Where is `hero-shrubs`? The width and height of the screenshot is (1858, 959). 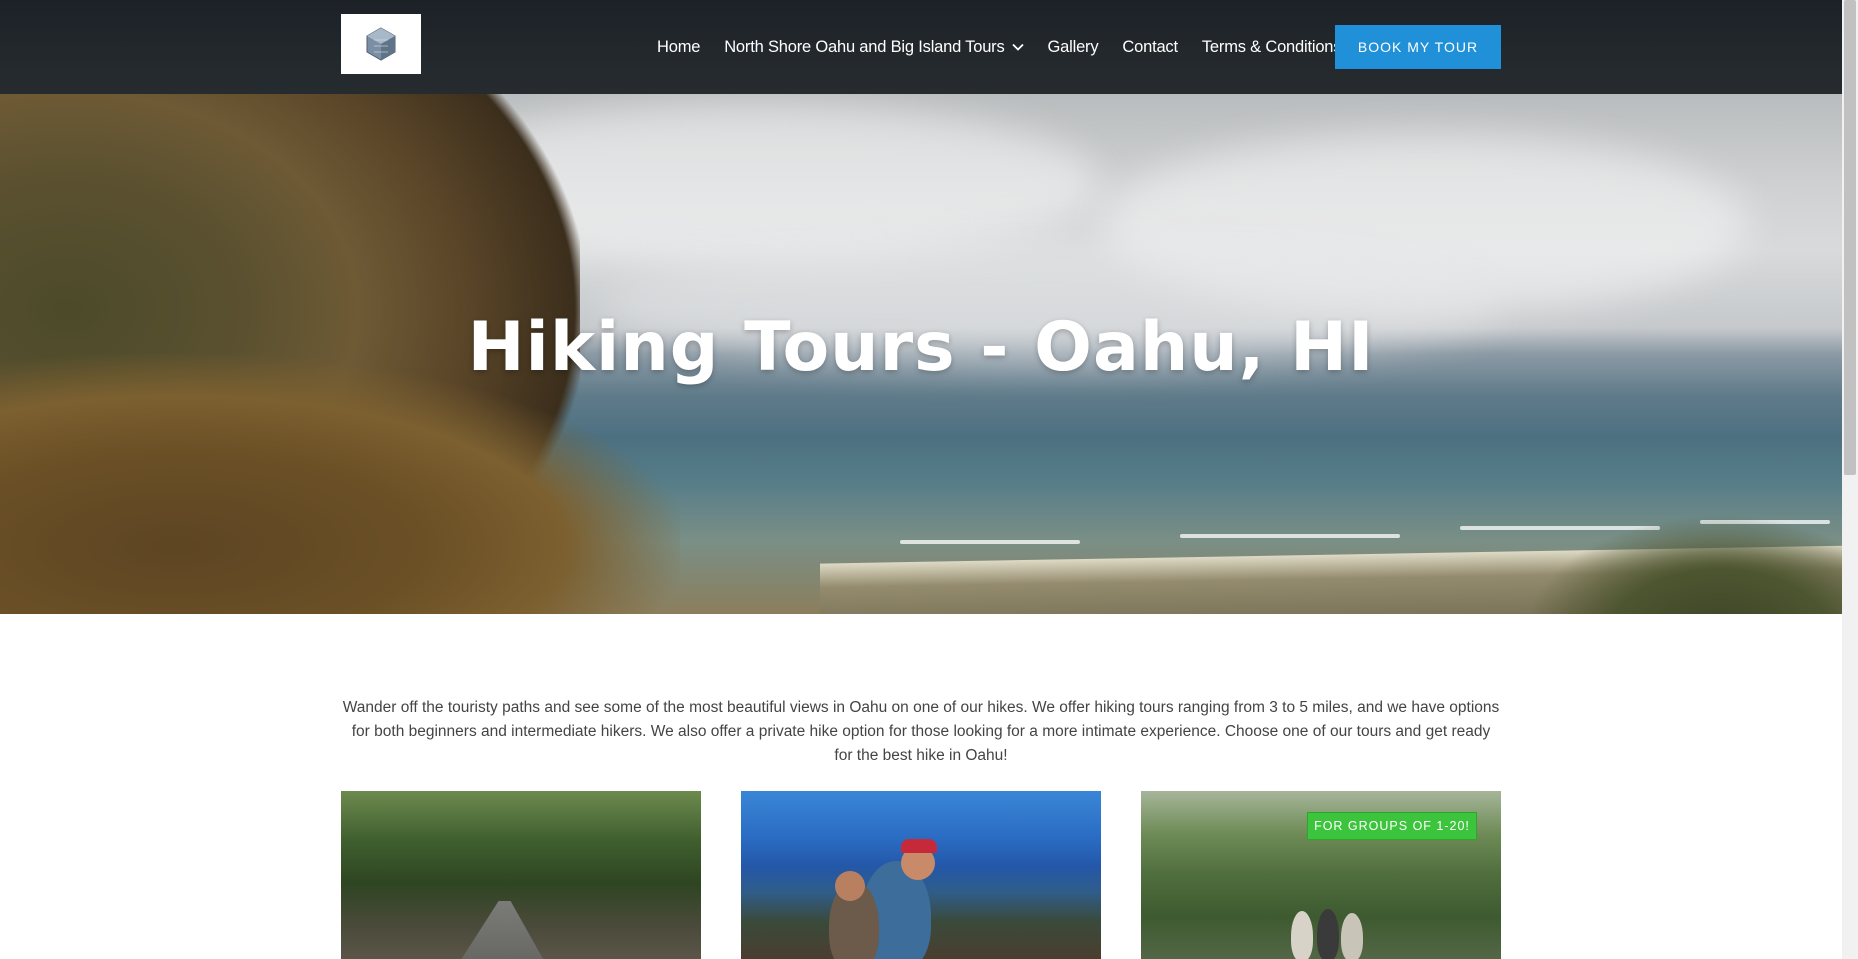 hero-shrubs is located at coordinates (1681, 564).